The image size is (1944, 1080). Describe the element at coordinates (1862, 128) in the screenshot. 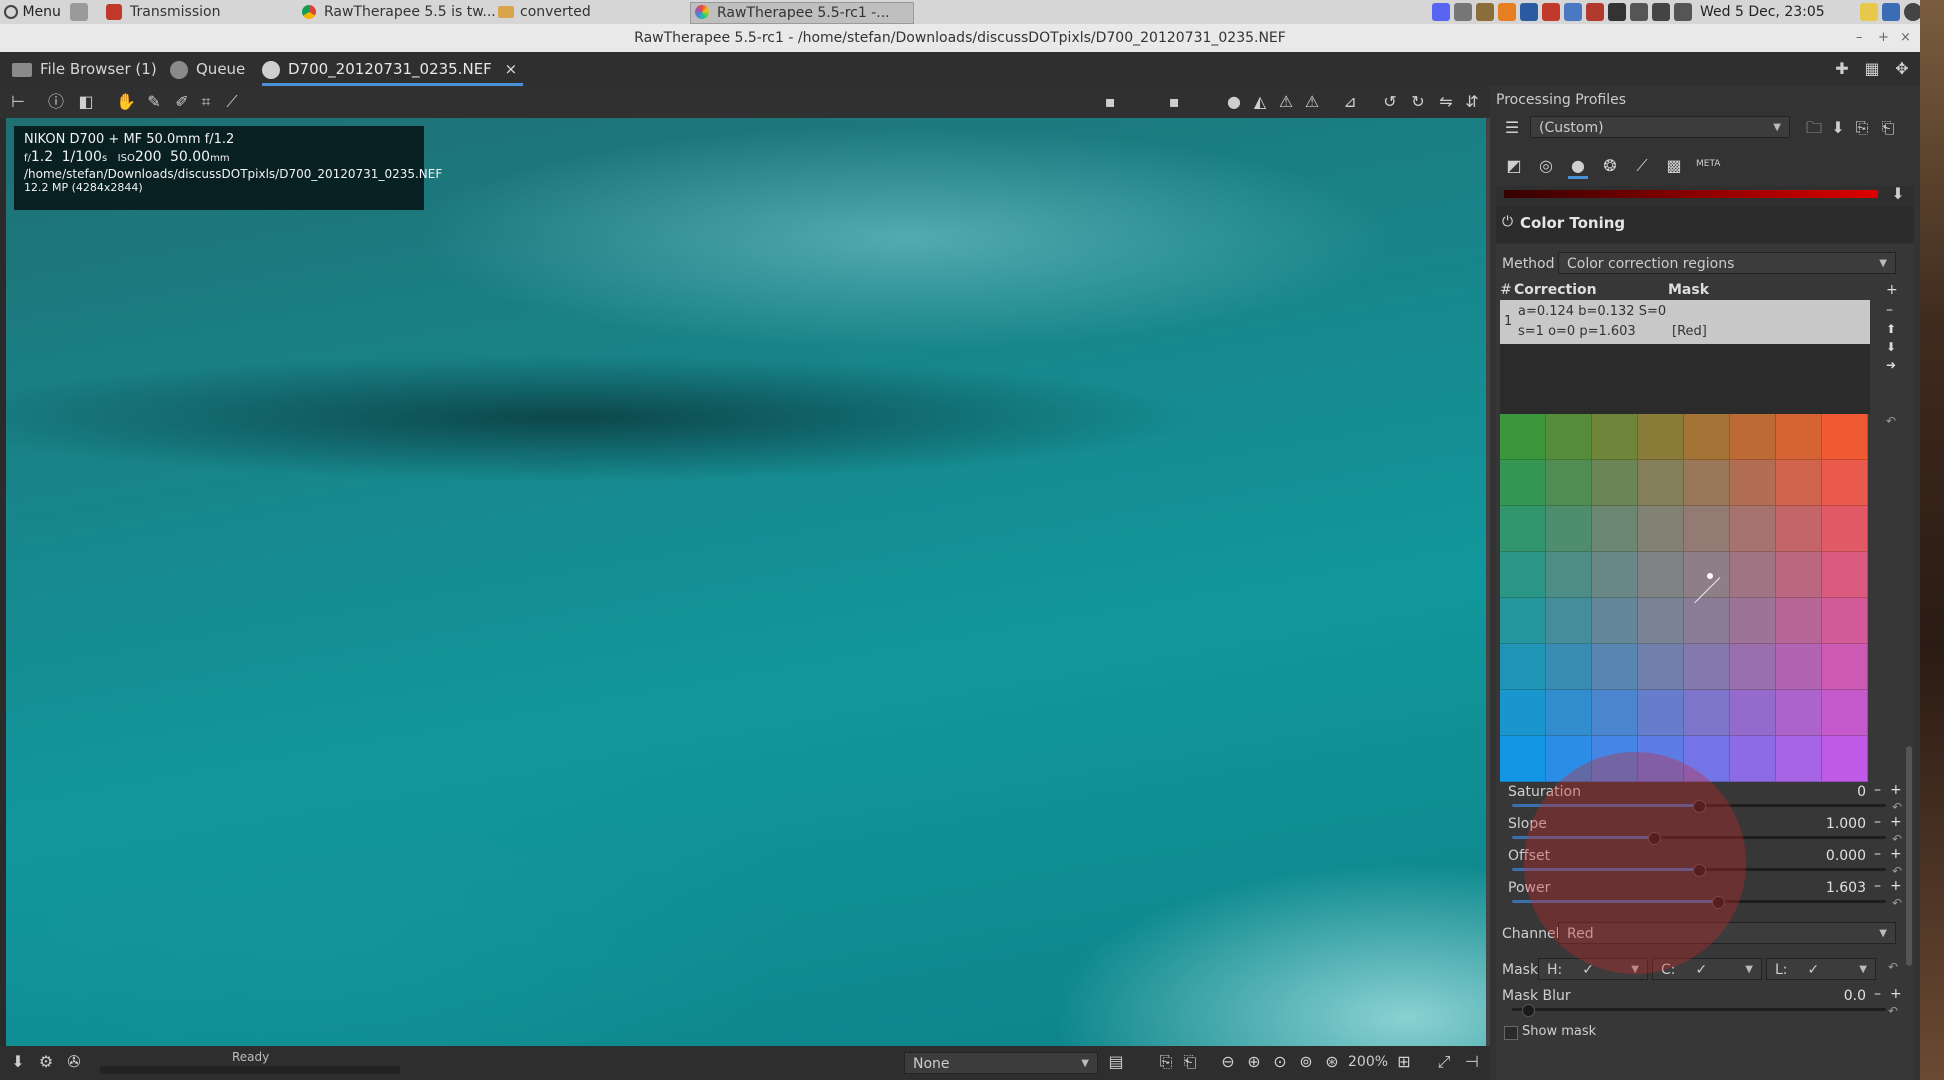

I see `copy-profile-icon: ⎘` at that location.